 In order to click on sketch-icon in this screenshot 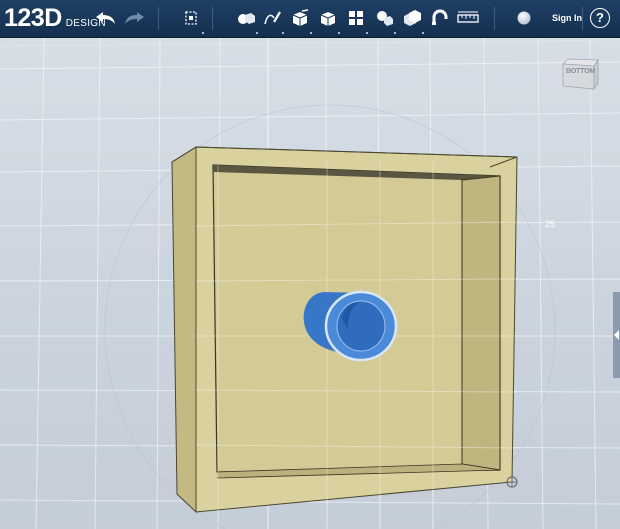, I will do `click(272, 18)`.